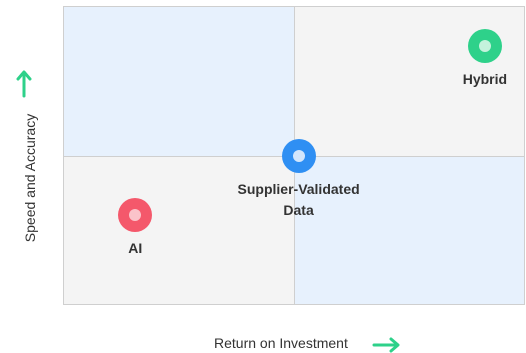  I want to click on arrow-up-icon, so click(24, 84).